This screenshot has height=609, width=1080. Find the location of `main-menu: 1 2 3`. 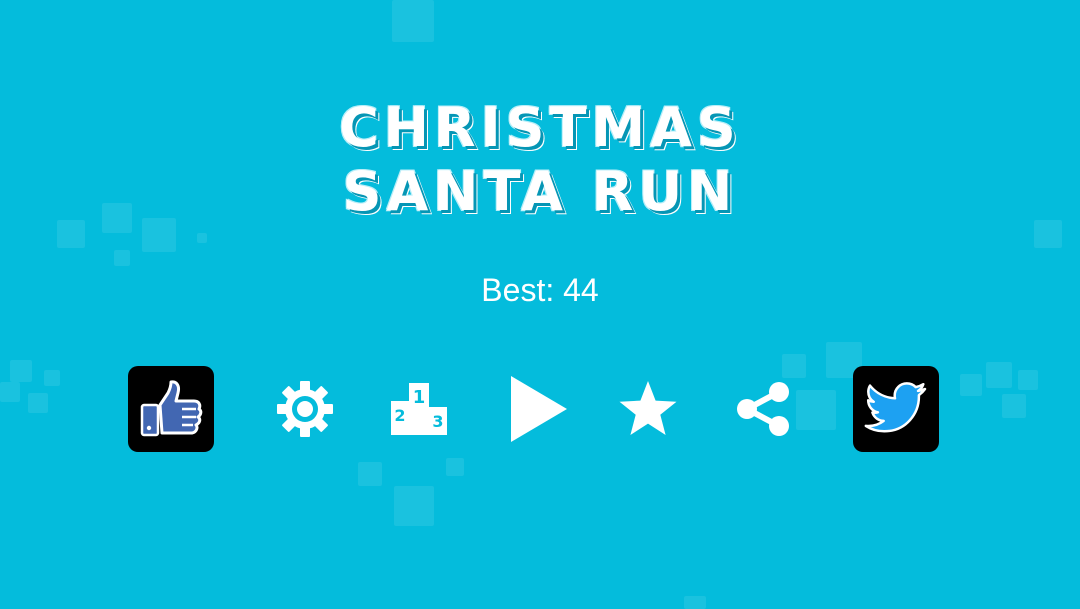

main-menu: 1 2 3 is located at coordinates (540, 409).